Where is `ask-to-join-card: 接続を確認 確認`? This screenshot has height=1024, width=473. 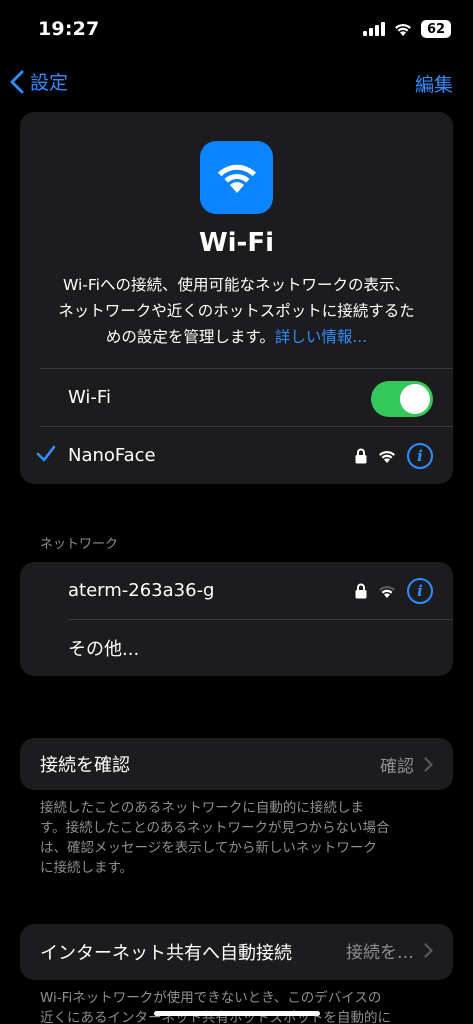
ask-to-join-card: 接続を確認 確認 is located at coordinates (236, 764).